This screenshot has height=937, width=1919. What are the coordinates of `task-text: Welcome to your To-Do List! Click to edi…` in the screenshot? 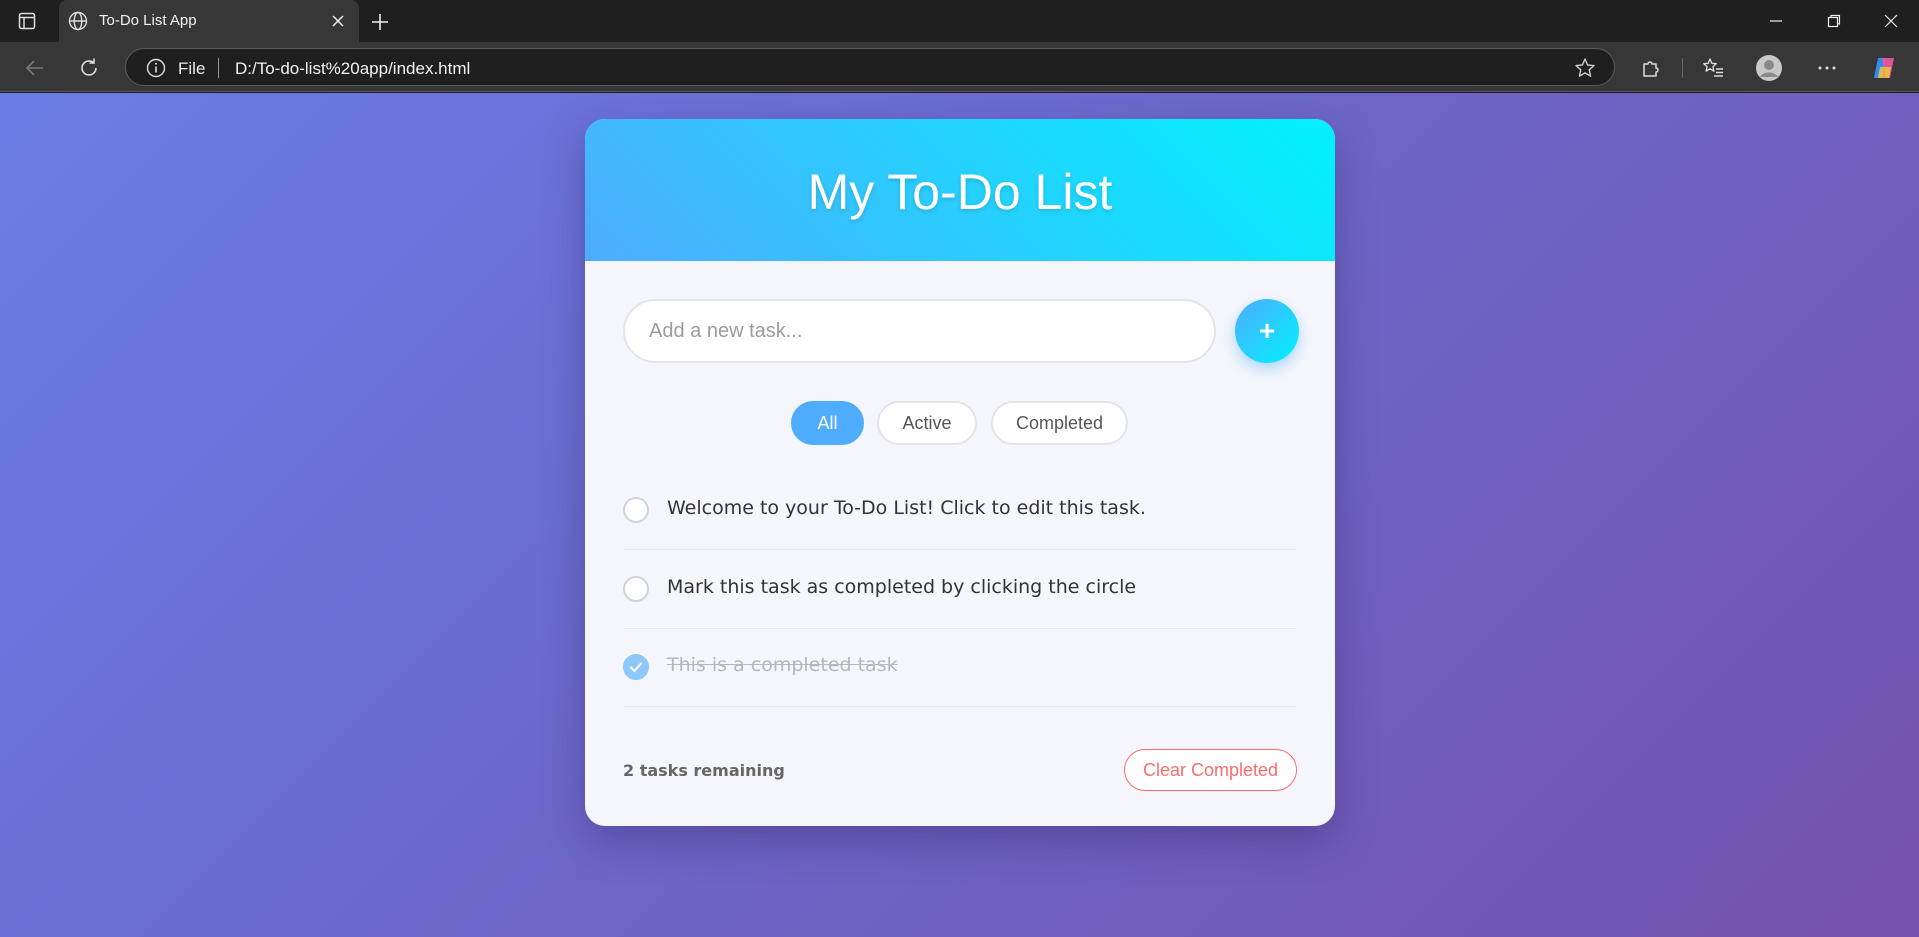 It's located at (906, 508).